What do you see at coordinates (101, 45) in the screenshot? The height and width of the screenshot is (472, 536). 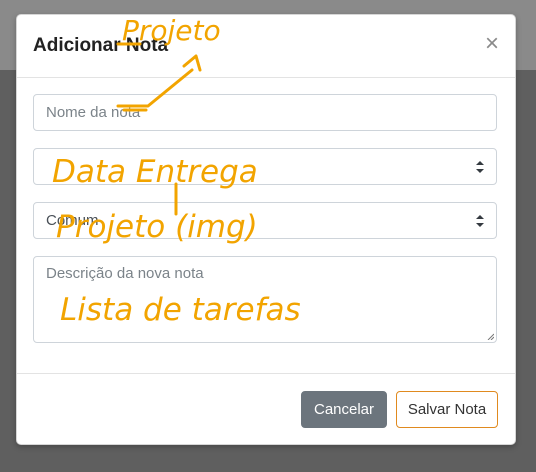 I see `modal-title: Adicionar Nota` at bounding box center [101, 45].